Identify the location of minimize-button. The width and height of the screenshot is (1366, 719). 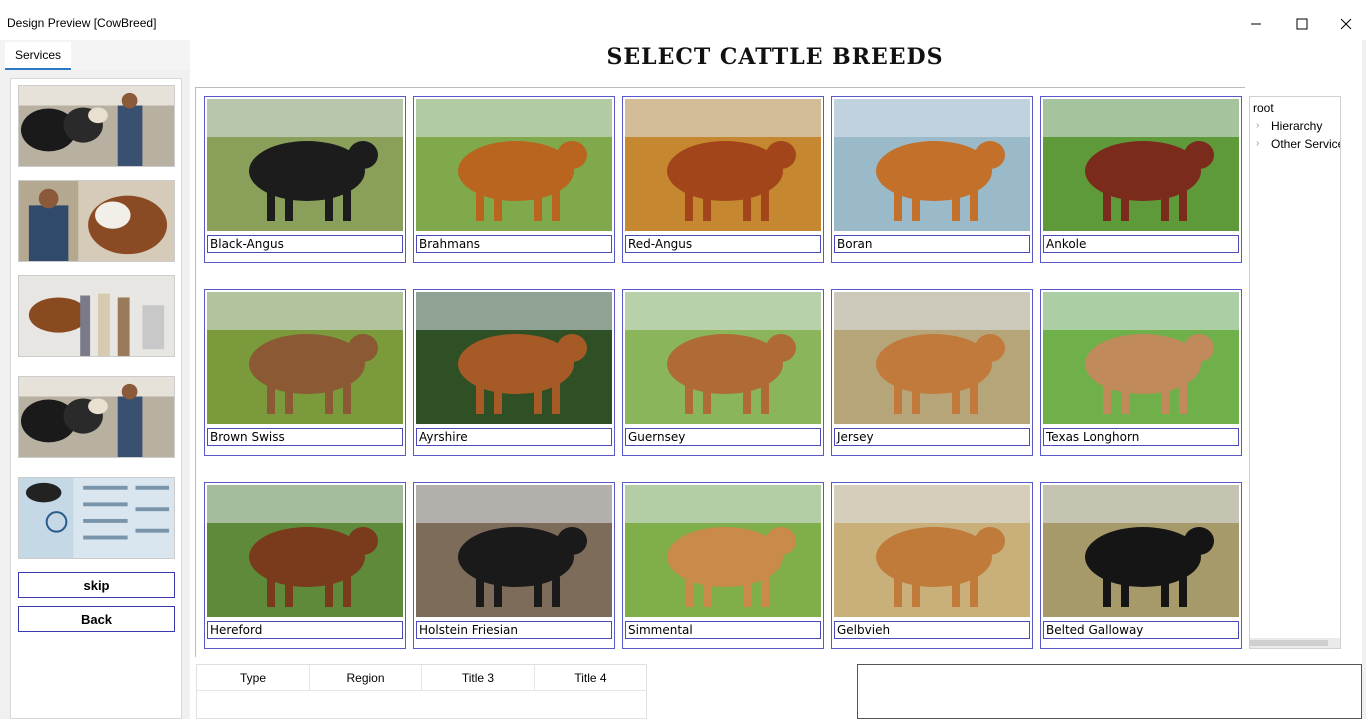
(1256, 24).